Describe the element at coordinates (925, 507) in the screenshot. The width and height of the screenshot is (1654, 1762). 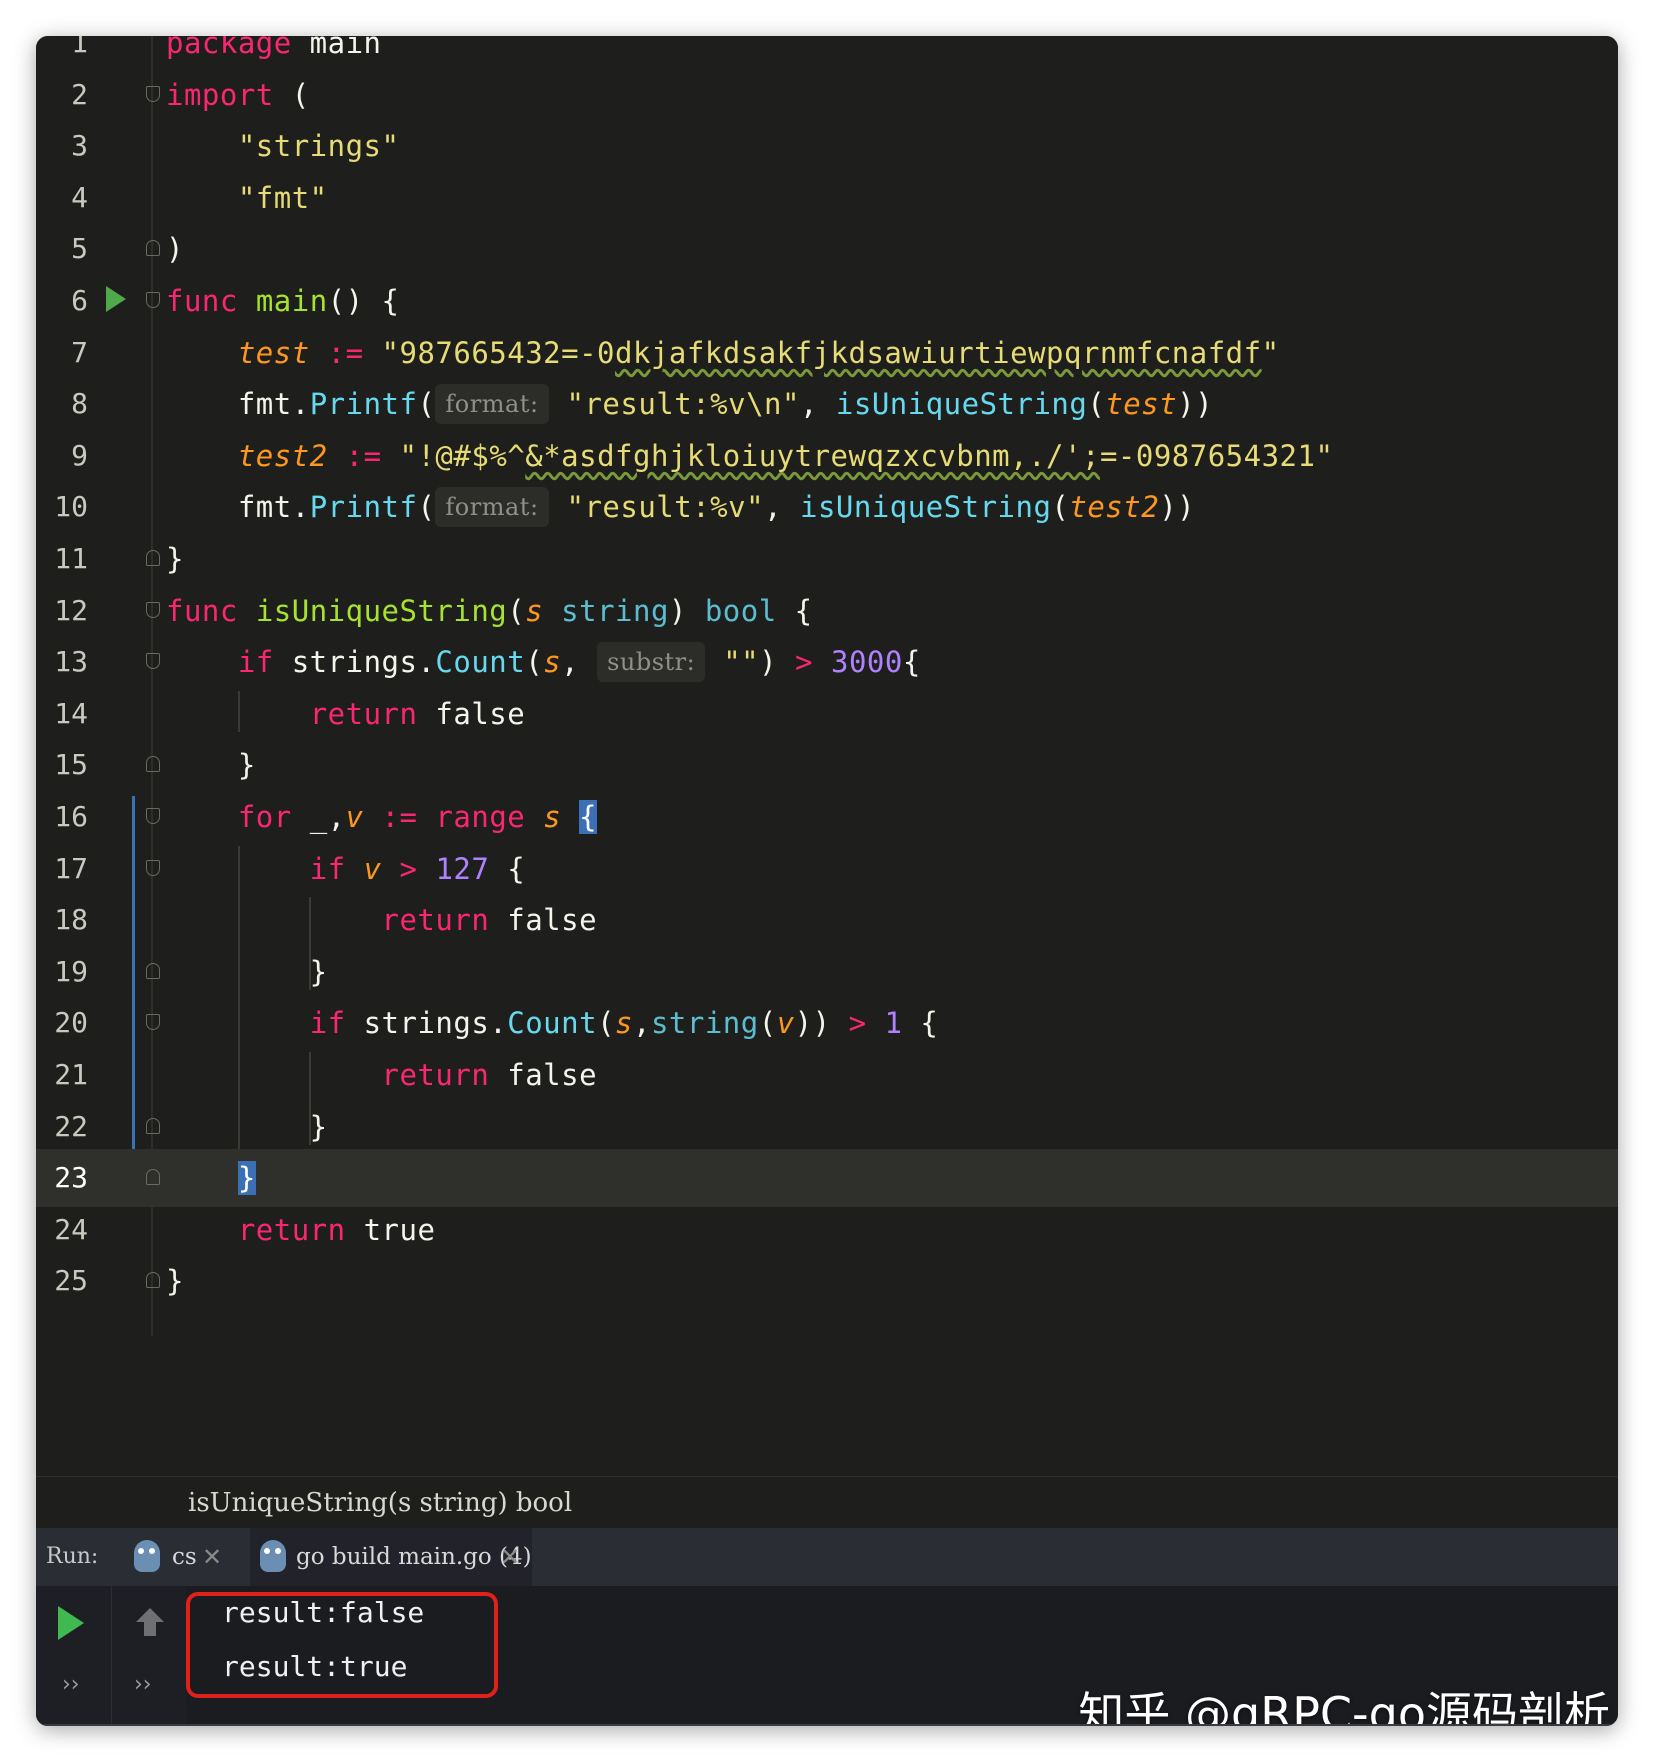
I see `code-token: isUniqueString` at that location.